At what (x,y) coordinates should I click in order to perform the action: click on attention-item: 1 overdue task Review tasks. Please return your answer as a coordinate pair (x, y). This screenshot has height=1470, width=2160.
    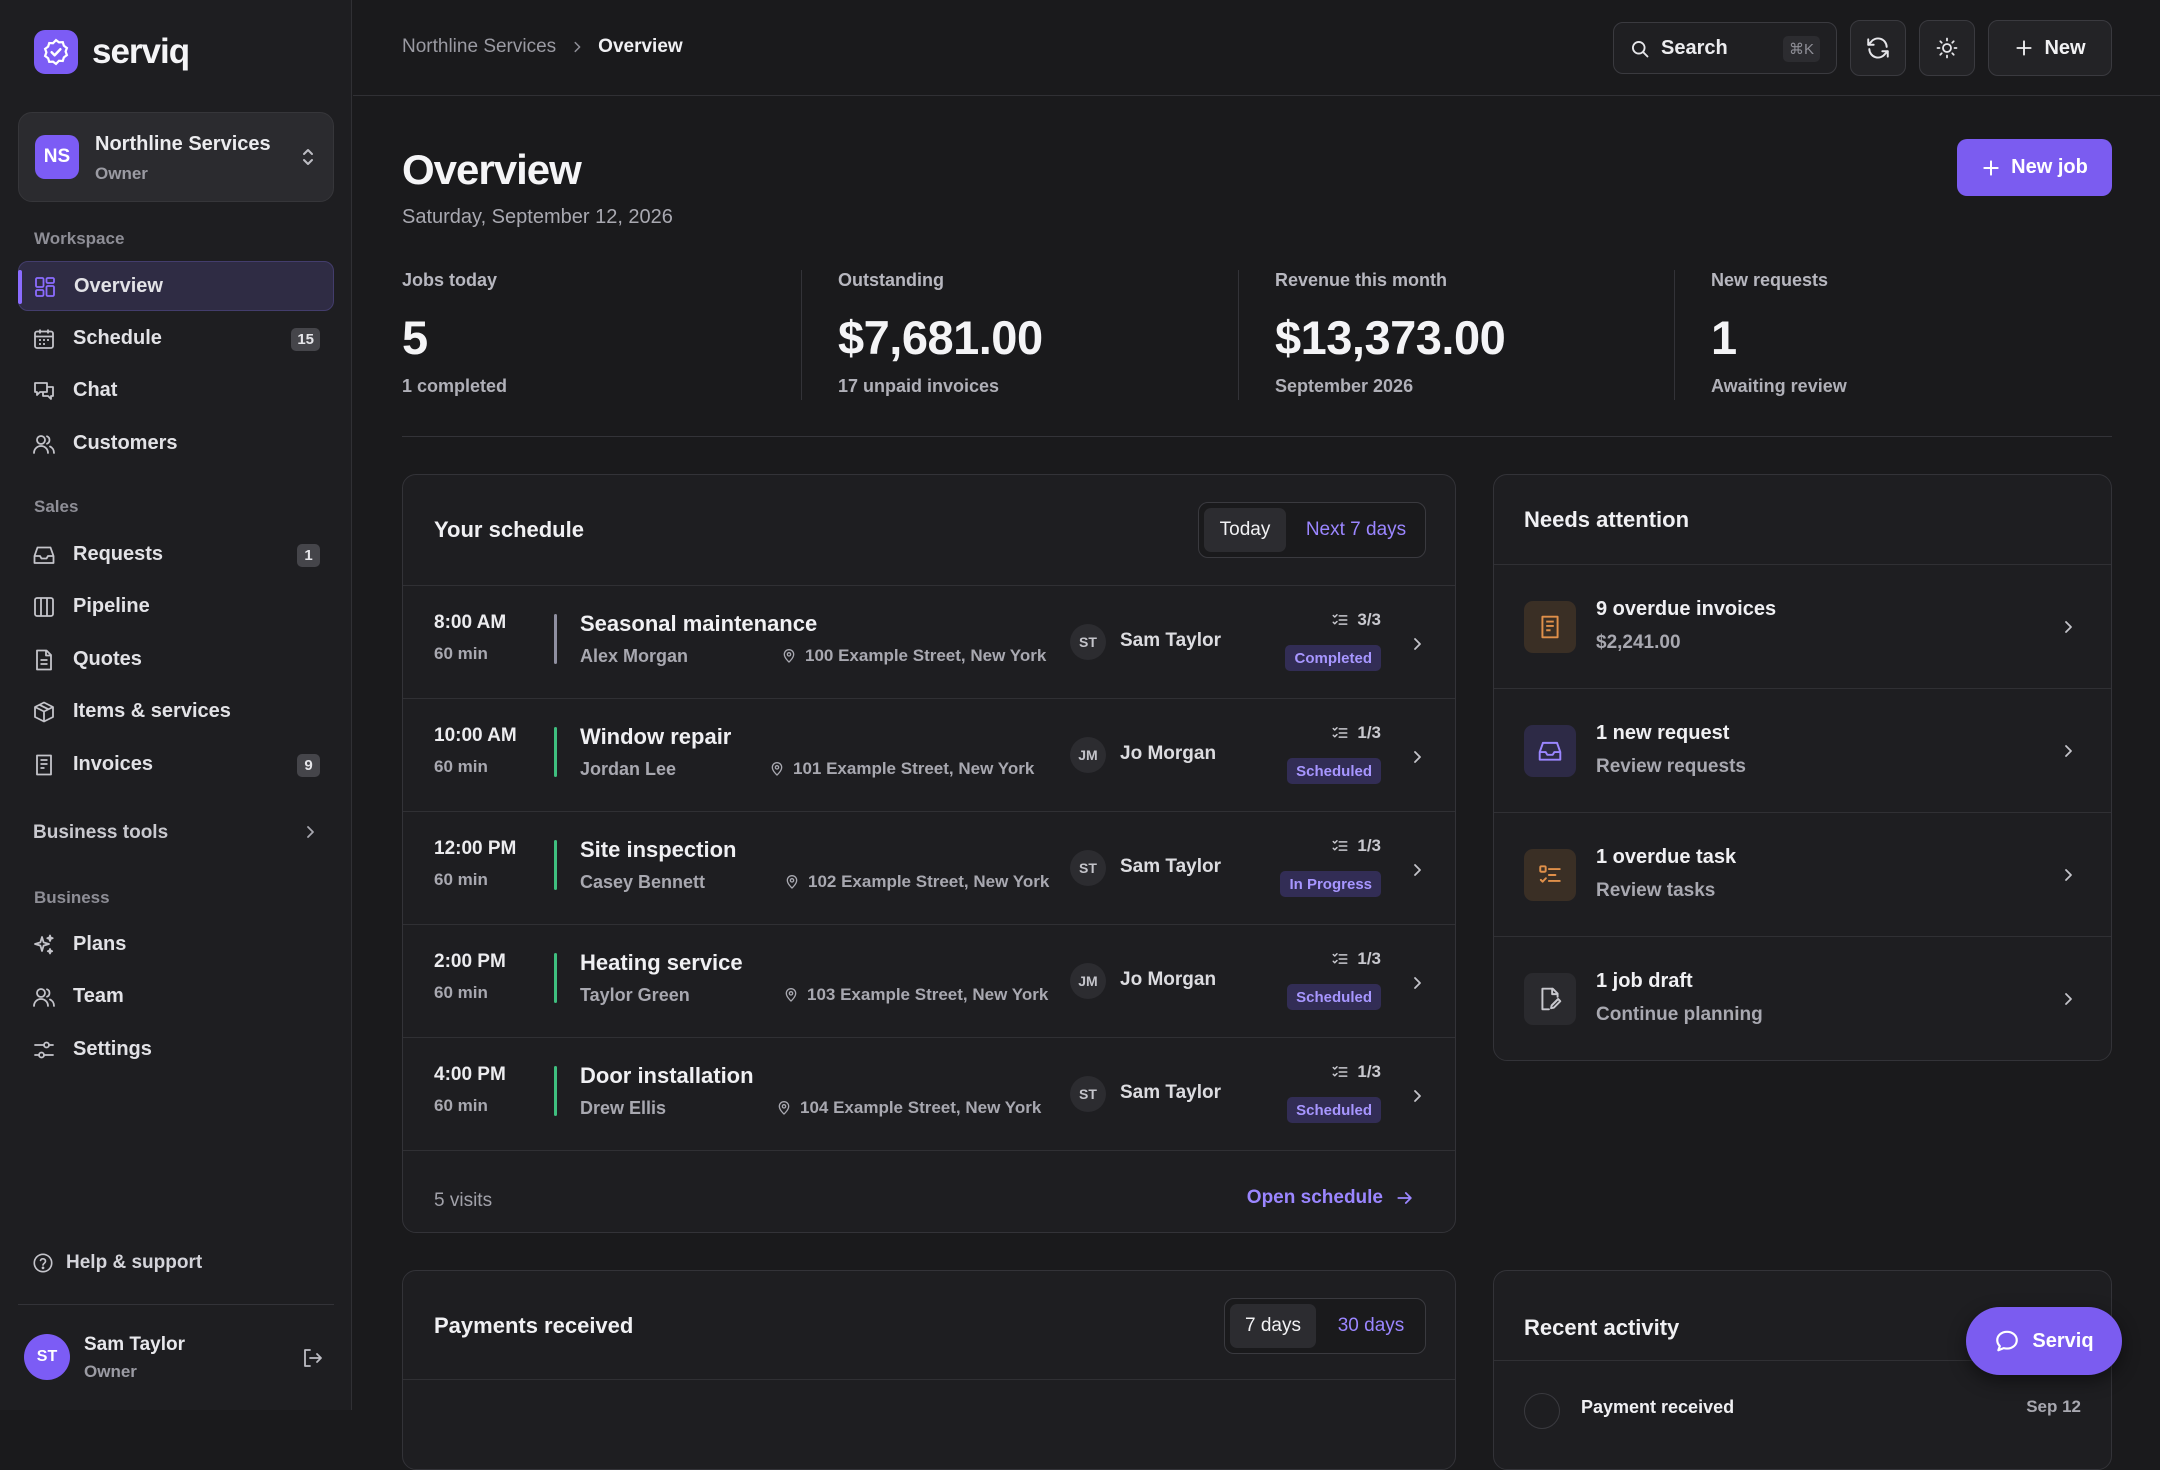
    Looking at the image, I should click on (1802, 874).